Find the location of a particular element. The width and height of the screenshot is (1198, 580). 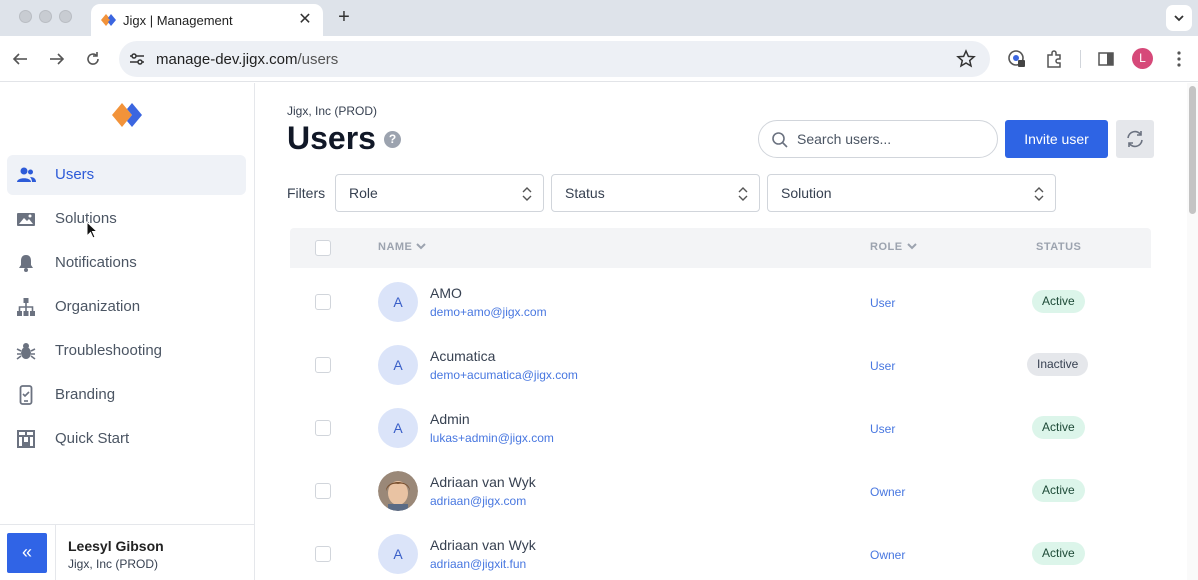

search-box is located at coordinates (878, 139).